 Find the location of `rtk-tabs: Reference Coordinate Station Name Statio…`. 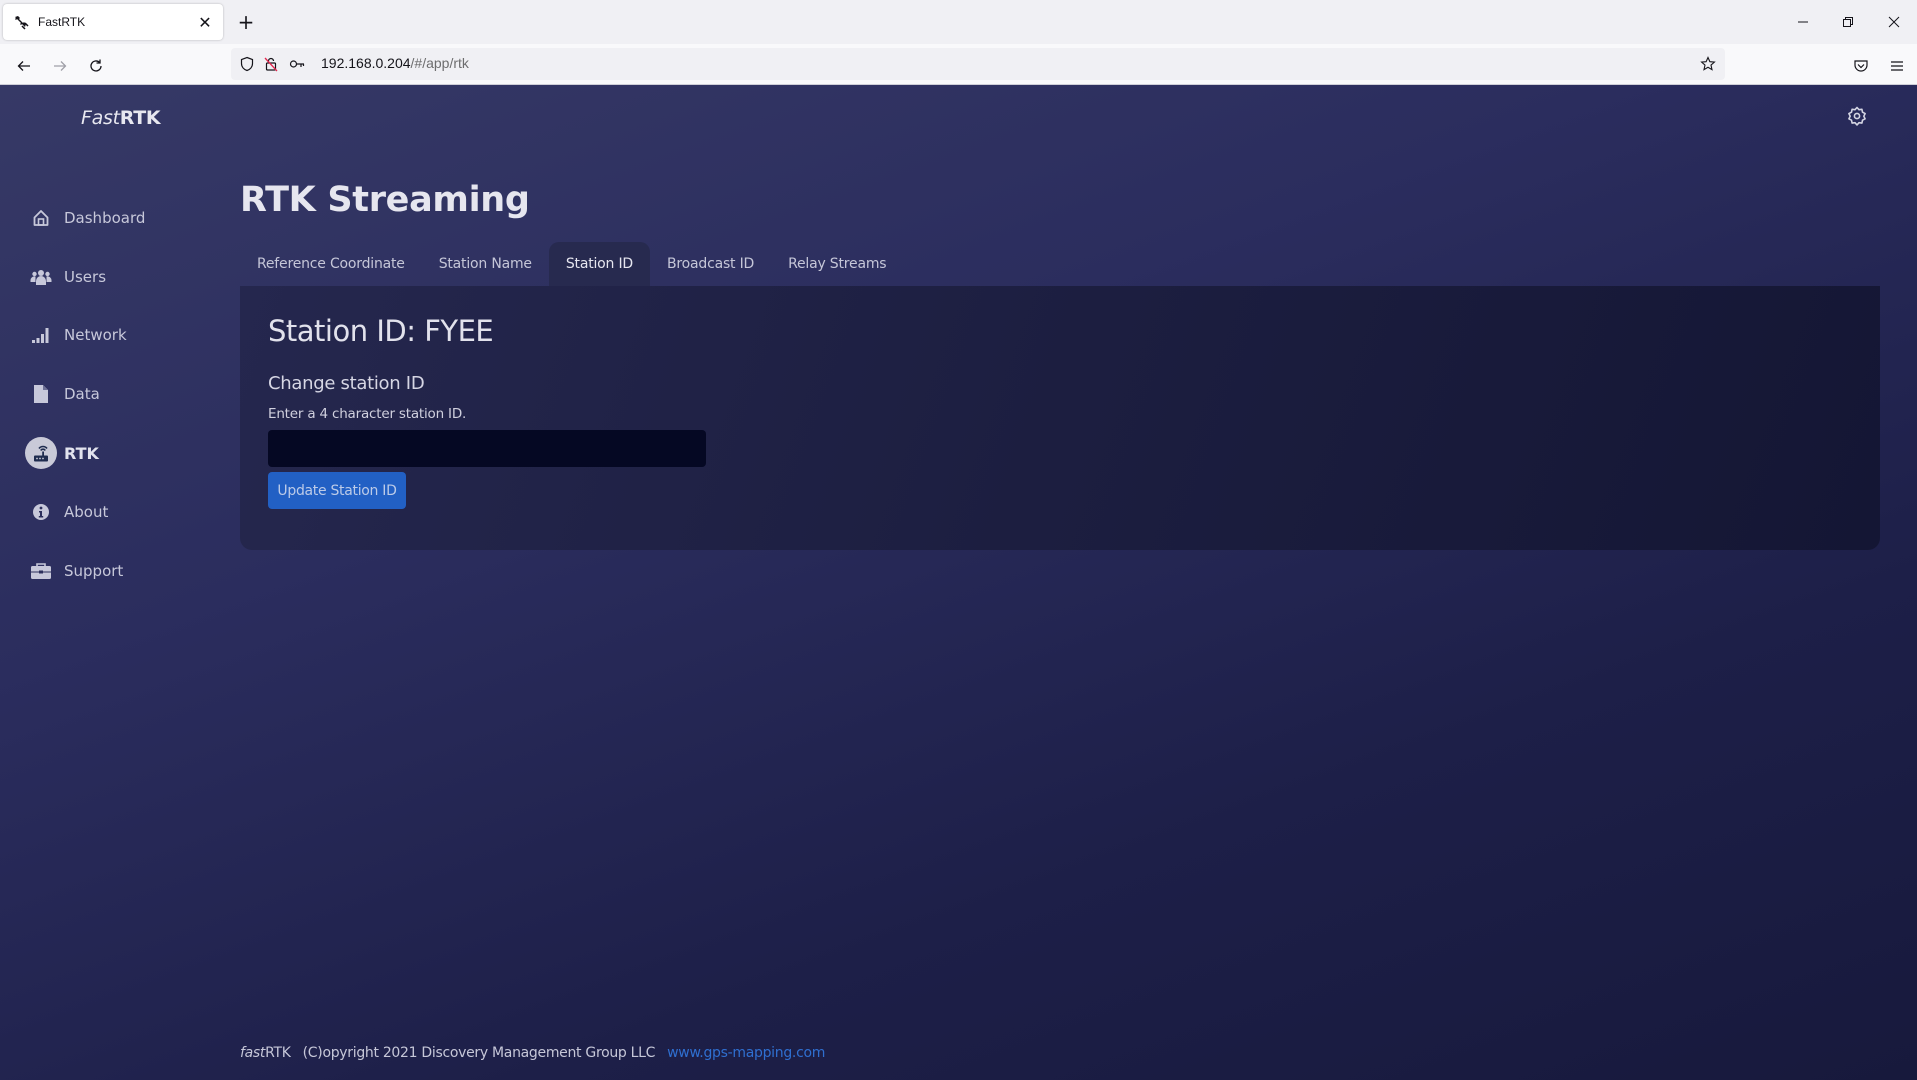

rtk-tabs: Reference Coordinate Station Name Statio… is located at coordinates (571, 264).